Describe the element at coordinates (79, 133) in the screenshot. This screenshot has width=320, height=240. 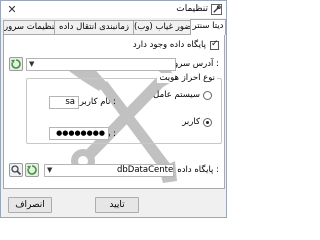
I see `password-field: ●●●●●●●●` at that location.